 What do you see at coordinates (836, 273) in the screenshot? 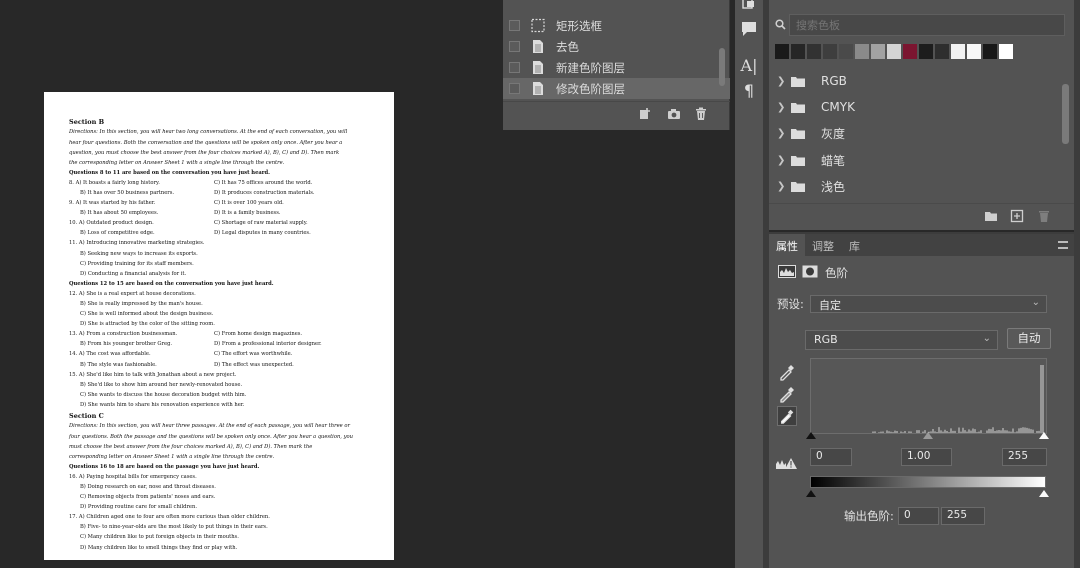
I see `adjustment-title: 色阶` at bounding box center [836, 273].